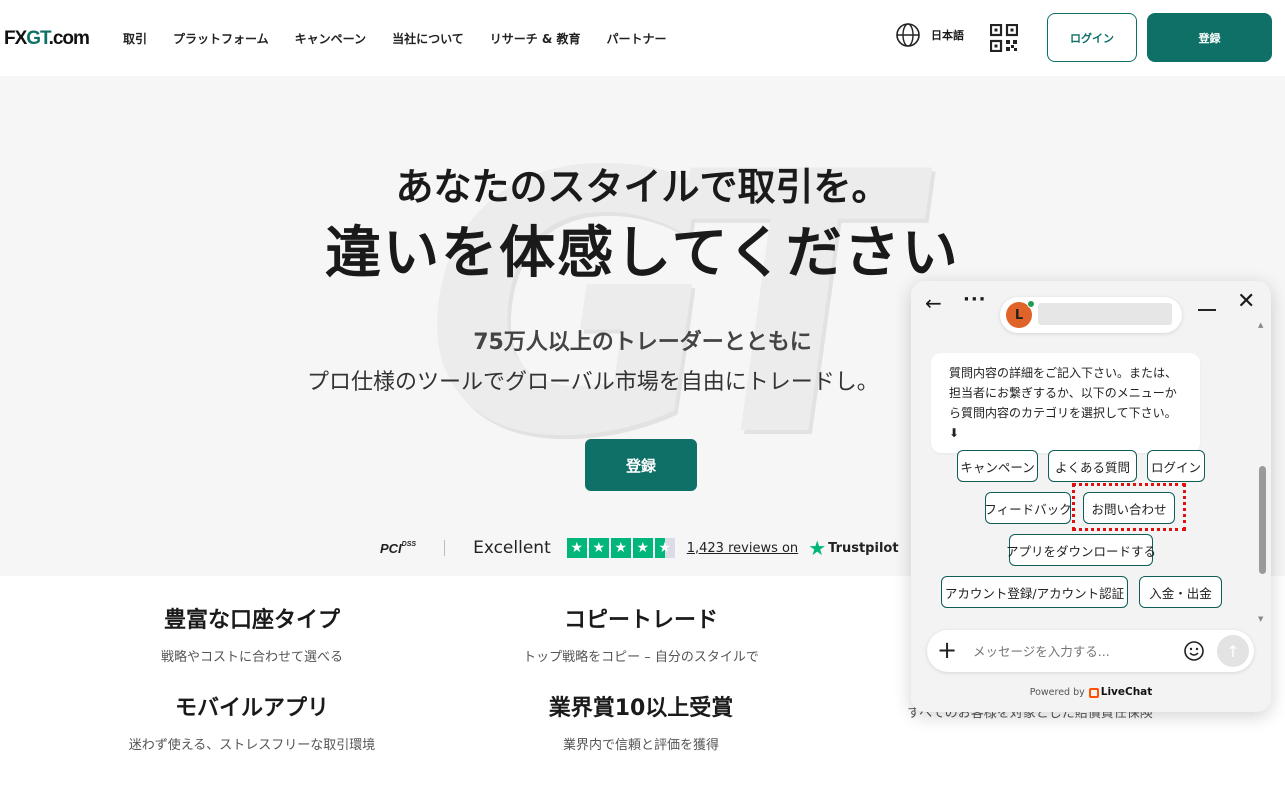 Image resolution: width=1285 pixels, height=809 pixels. Describe the element at coordinates (637, 38) in the screenshot. I see `nav-item-partner: パートナー` at that location.